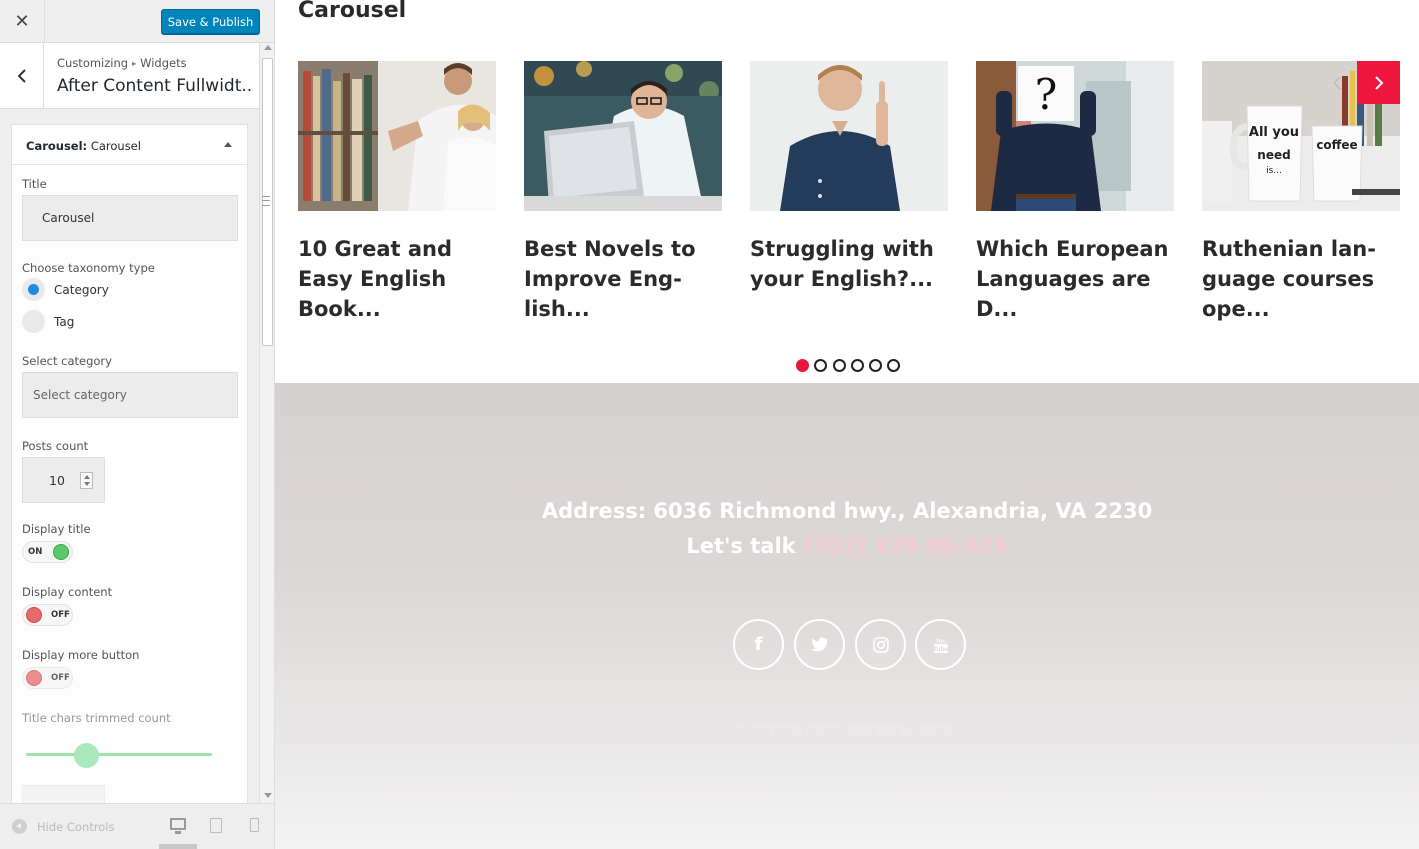 Image resolution: width=1419 pixels, height=849 pixels. I want to click on talk-label: Let's talk, so click(741, 546).